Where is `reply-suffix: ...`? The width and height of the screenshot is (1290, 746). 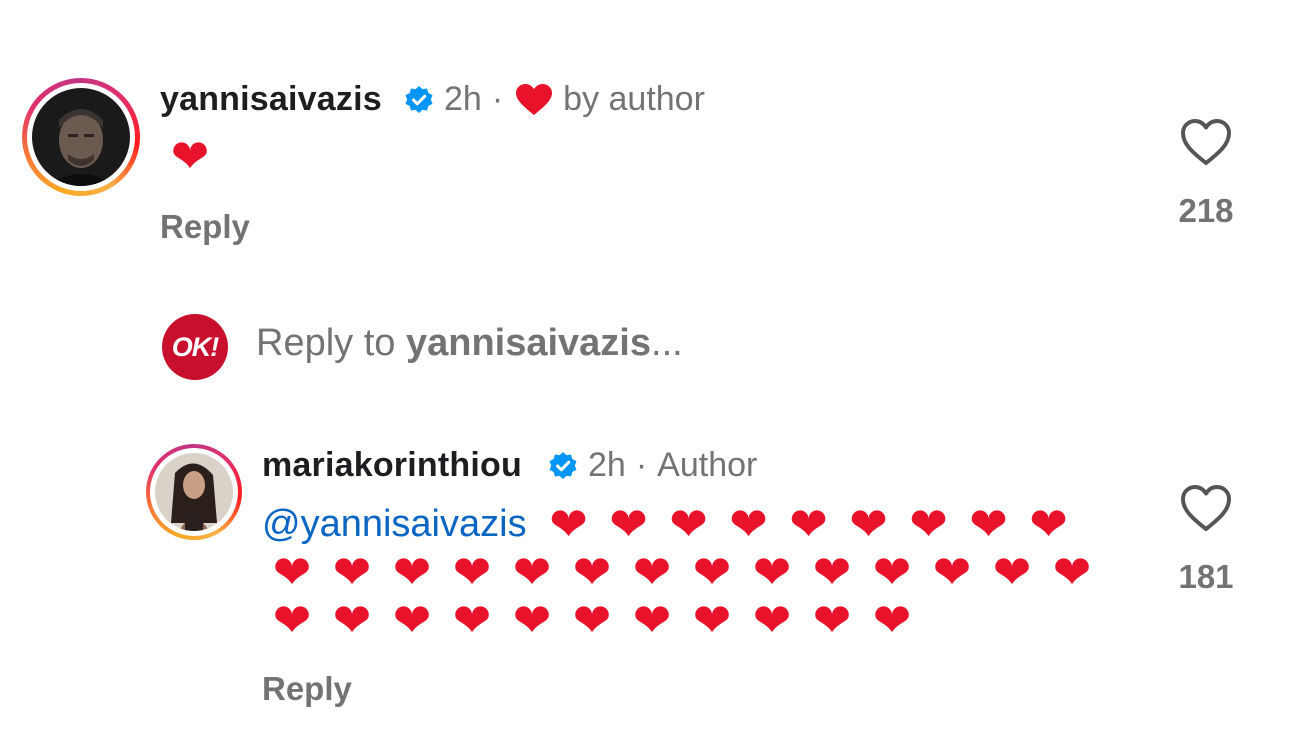 reply-suffix: ... is located at coordinates (667, 343).